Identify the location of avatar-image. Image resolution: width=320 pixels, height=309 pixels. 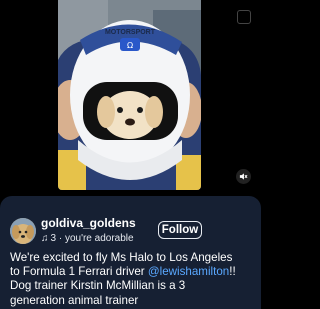
(23, 231).